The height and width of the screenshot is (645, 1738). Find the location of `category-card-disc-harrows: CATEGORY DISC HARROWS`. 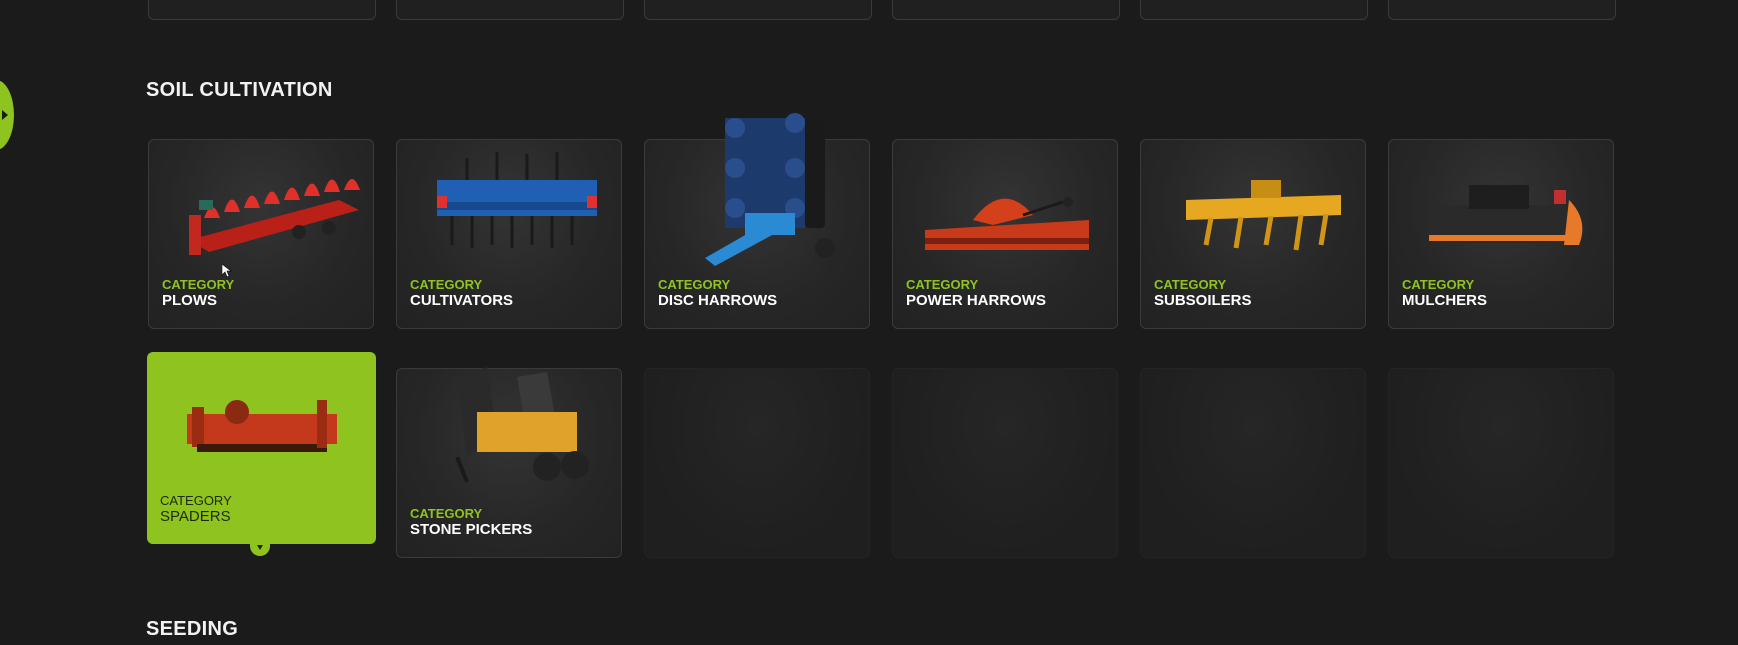

category-card-disc-harrows: CATEGORY DISC HARROWS is located at coordinates (757, 221).